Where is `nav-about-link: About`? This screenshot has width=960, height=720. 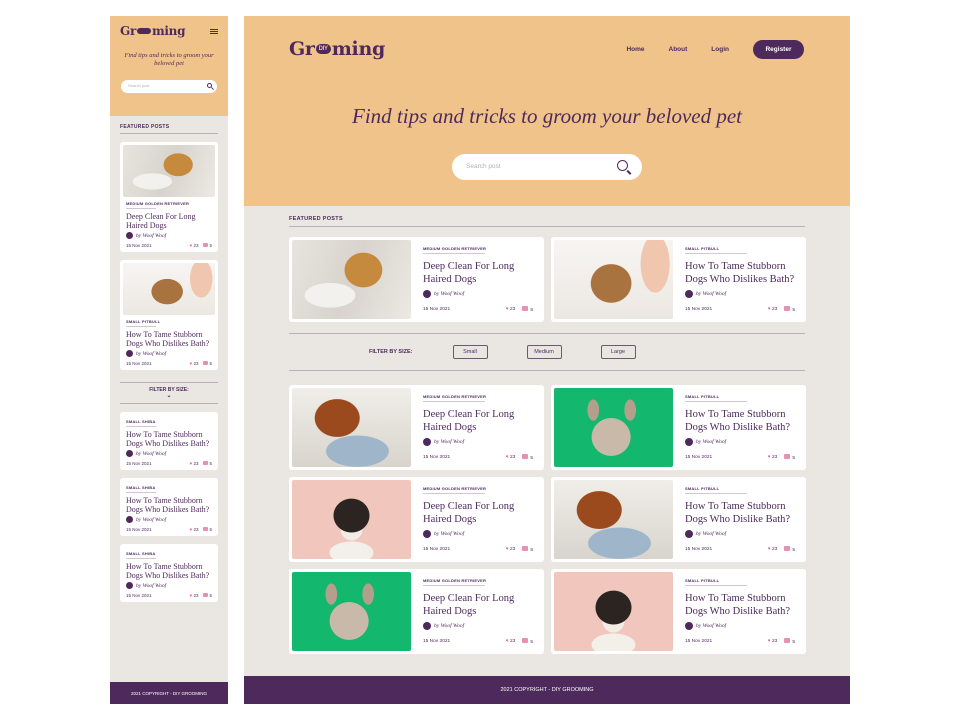
nav-about-link: About is located at coordinates (678, 49).